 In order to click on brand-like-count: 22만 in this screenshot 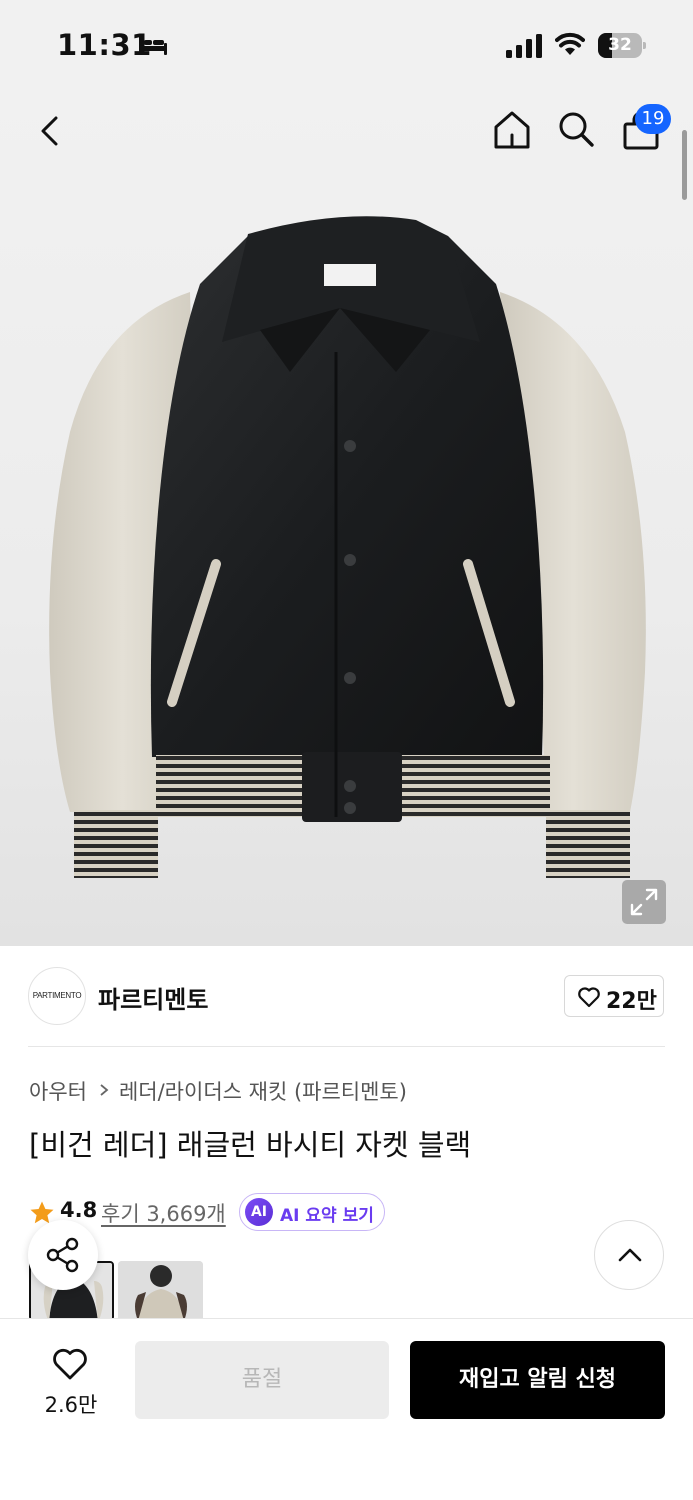, I will do `click(631, 1001)`.